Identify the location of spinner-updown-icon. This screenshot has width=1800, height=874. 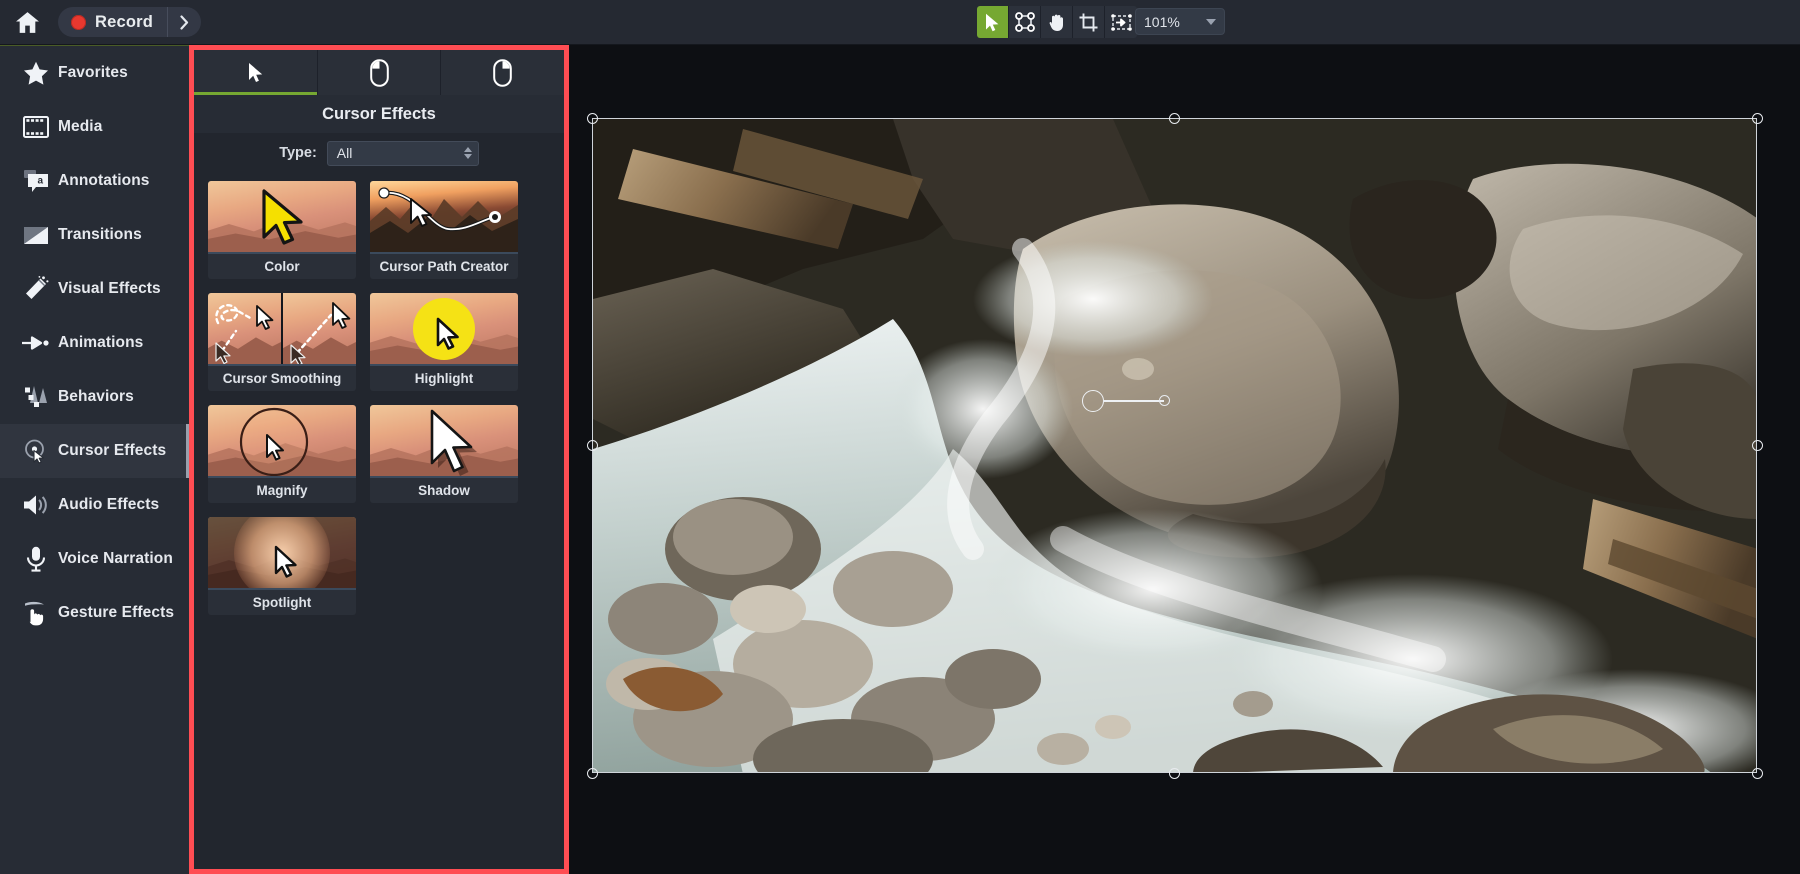
(467, 153).